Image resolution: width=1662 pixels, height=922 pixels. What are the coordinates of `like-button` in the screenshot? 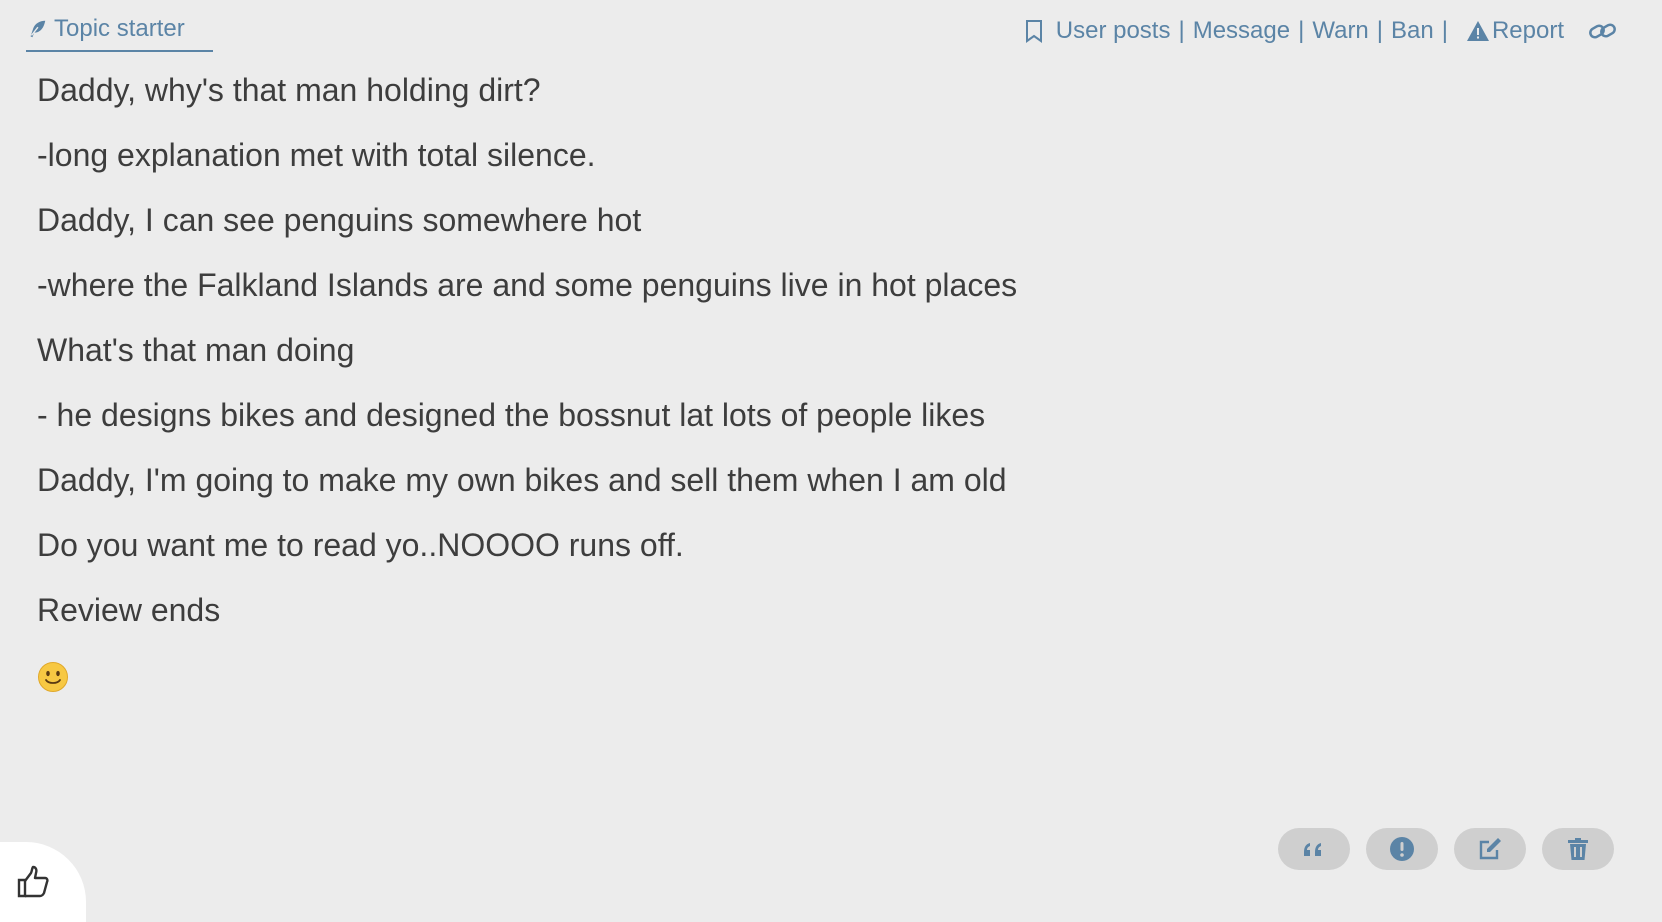 It's located at (43, 882).